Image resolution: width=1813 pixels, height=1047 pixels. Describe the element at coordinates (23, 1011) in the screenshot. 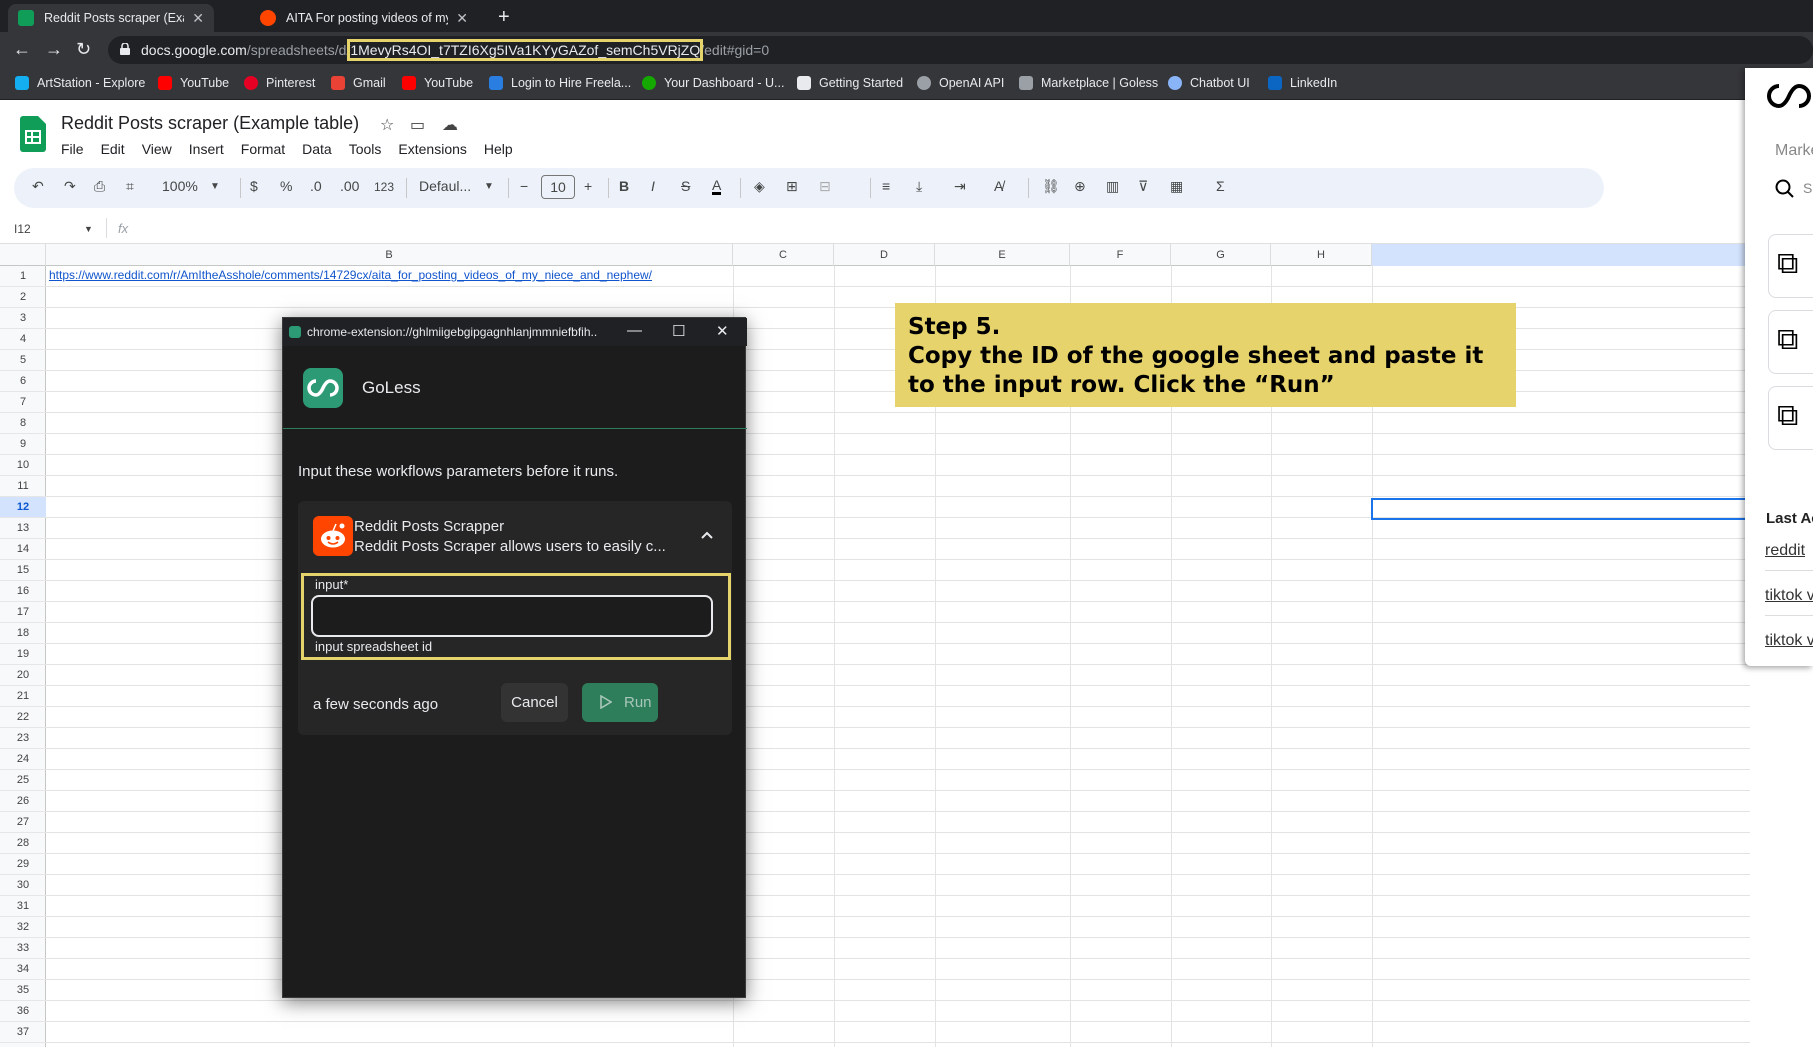

I see `row-header: 36` at that location.